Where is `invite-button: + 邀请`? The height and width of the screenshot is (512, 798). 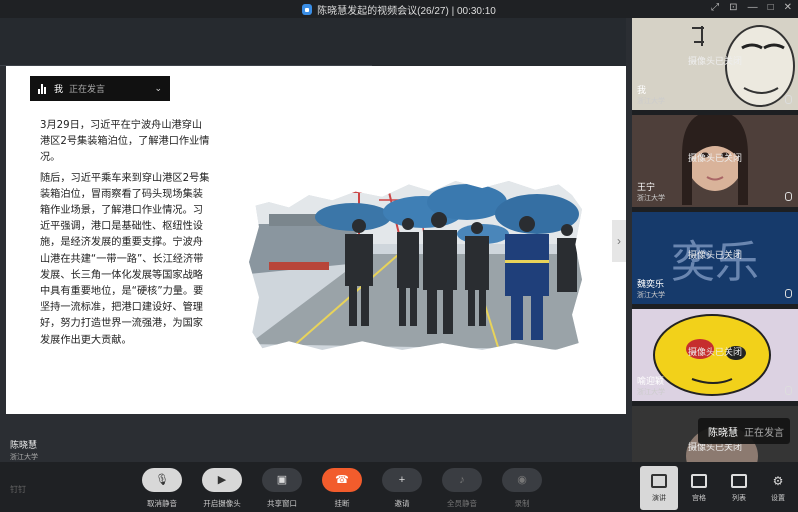 invite-button: + 邀请 is located at coordinates (402, 488).